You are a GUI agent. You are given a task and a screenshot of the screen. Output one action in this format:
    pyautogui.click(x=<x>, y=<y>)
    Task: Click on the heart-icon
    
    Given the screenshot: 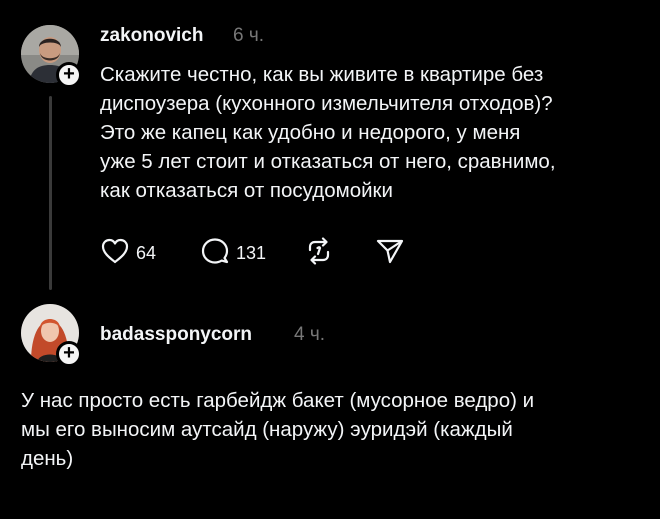 What is the action you would take?
    pyautogui.click(x=115, y=253)
    